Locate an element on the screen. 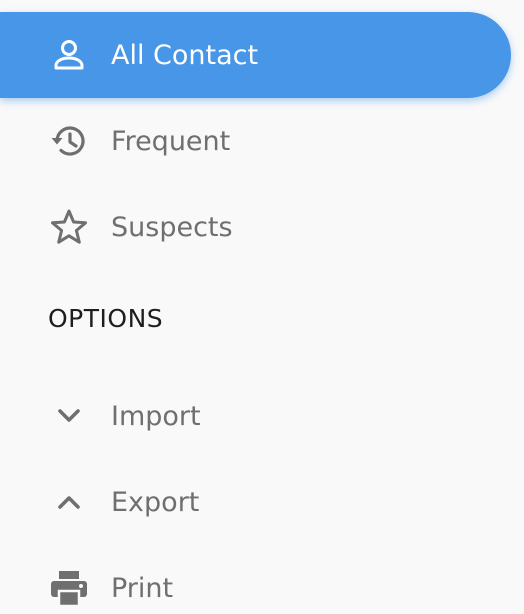 The height and width of the screenshot is (614, 524). nav-item-label: Frequent is located at coordinates (171, 141).